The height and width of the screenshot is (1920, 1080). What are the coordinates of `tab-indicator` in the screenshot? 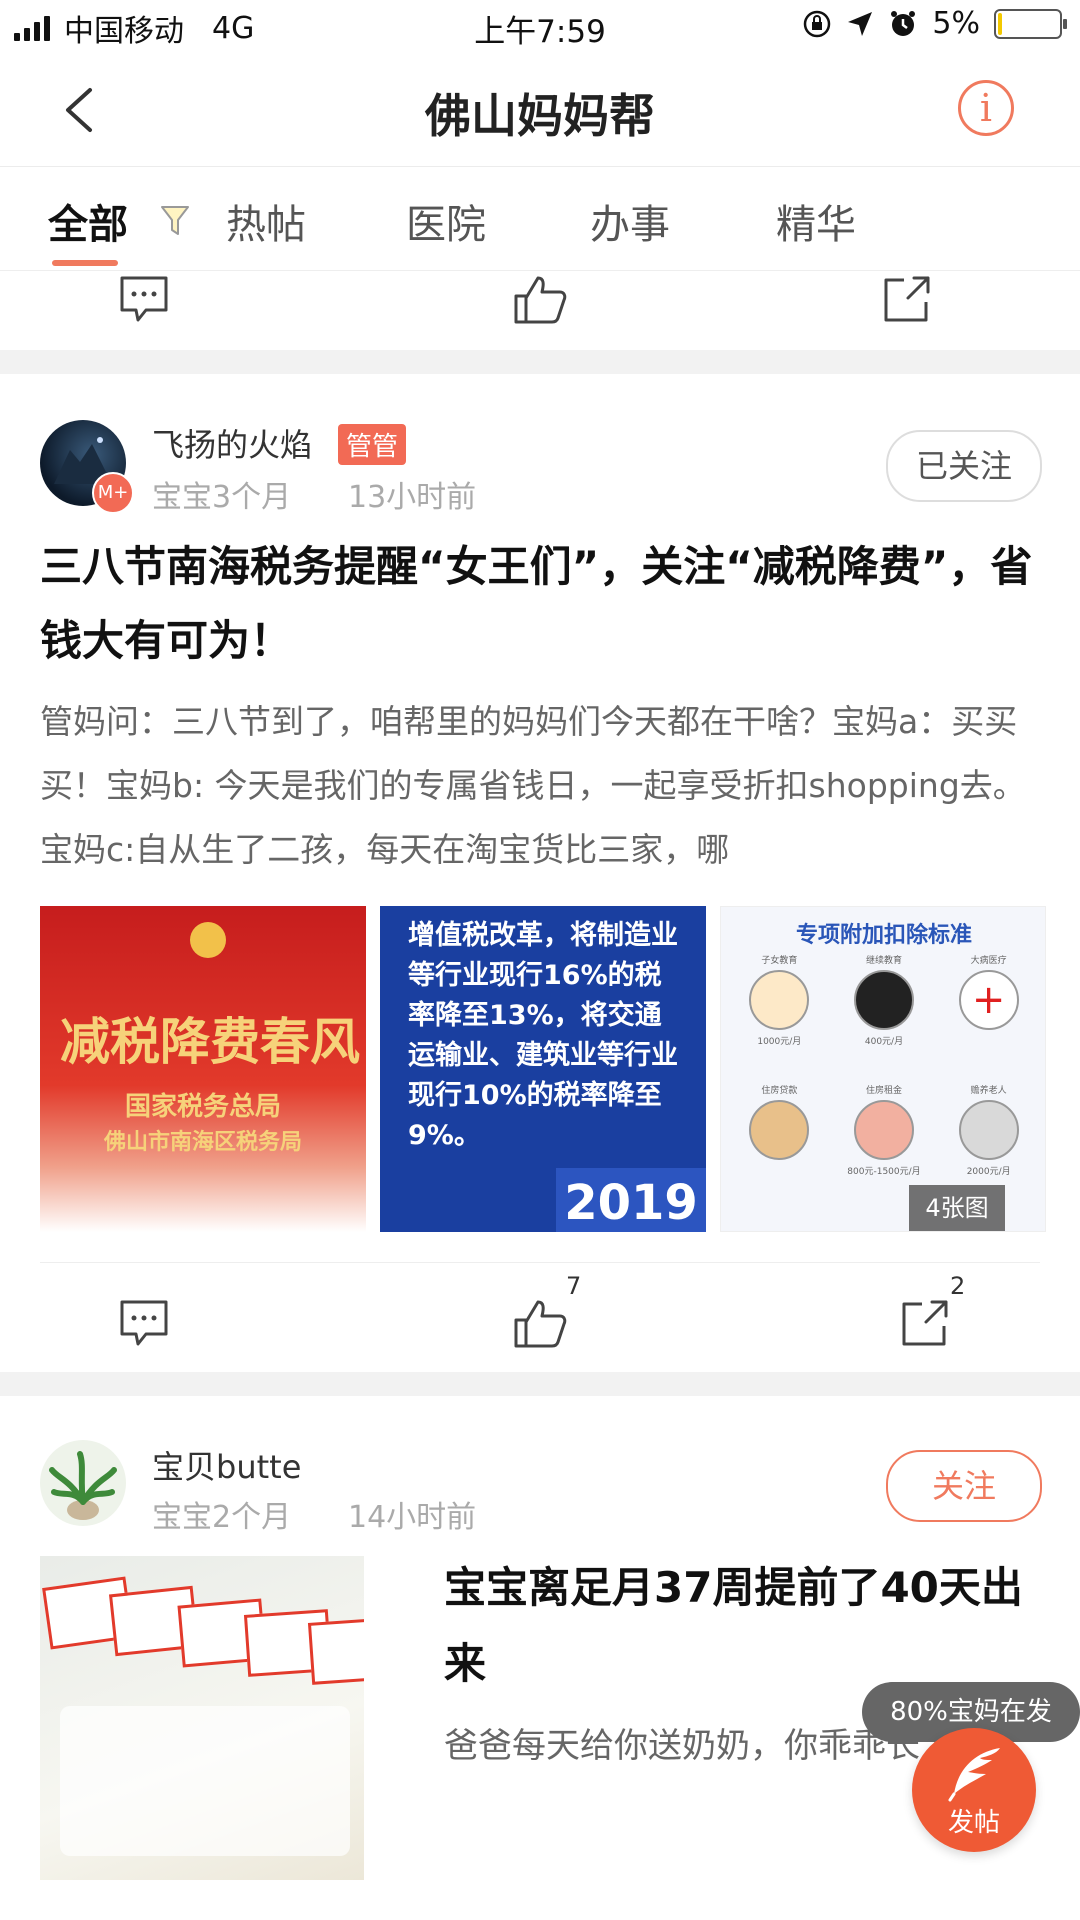 It's located at (85, 263).